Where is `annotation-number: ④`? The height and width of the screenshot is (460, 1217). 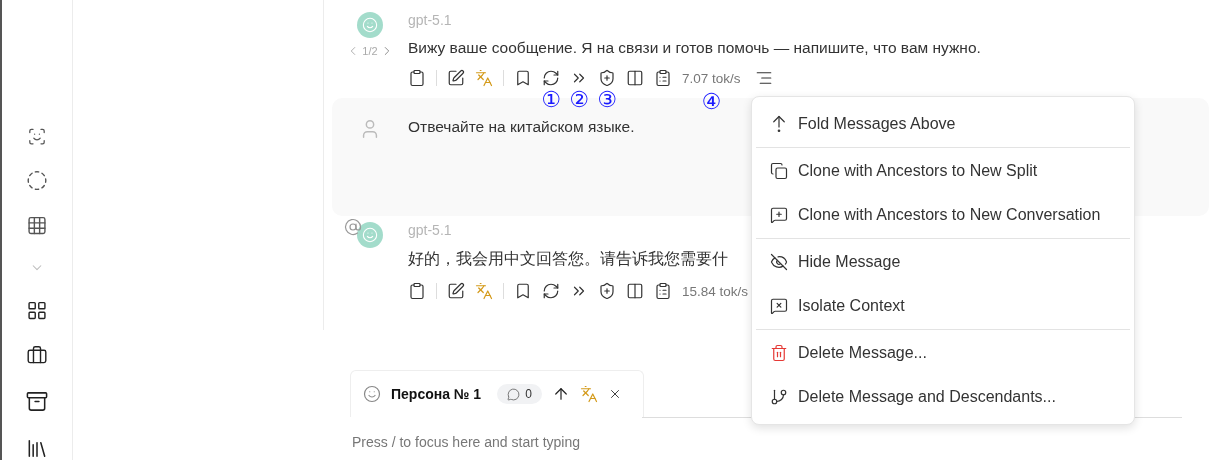 annotation-number: ④ is located at coordinates (711, 101).